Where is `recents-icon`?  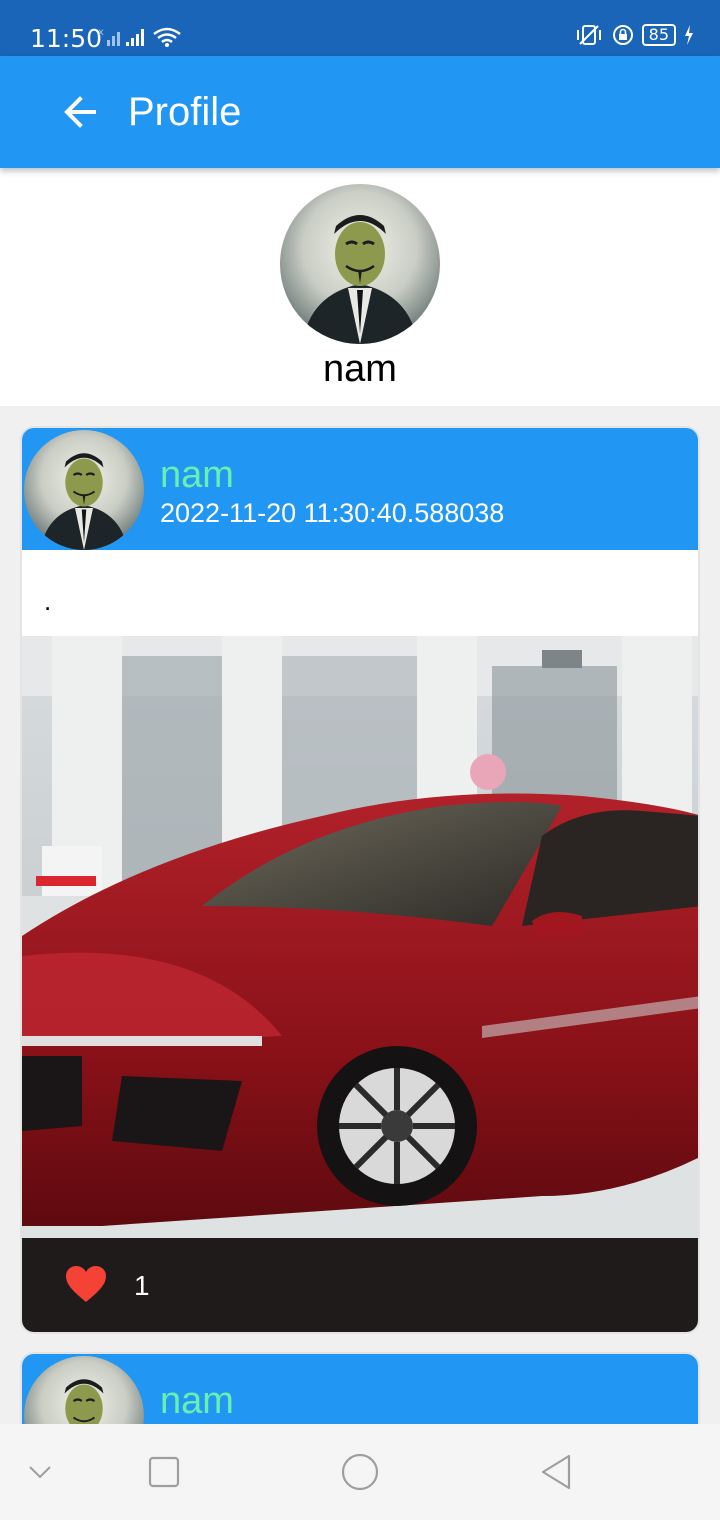 recents-icon is located at coordinates (164, 1472).